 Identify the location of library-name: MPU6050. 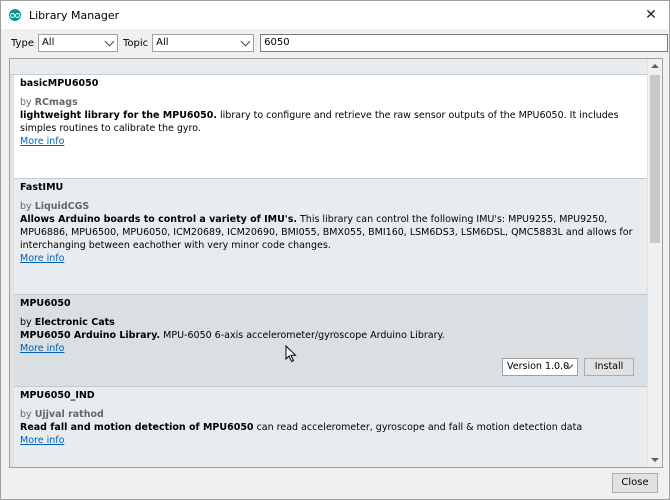
(45, 303).